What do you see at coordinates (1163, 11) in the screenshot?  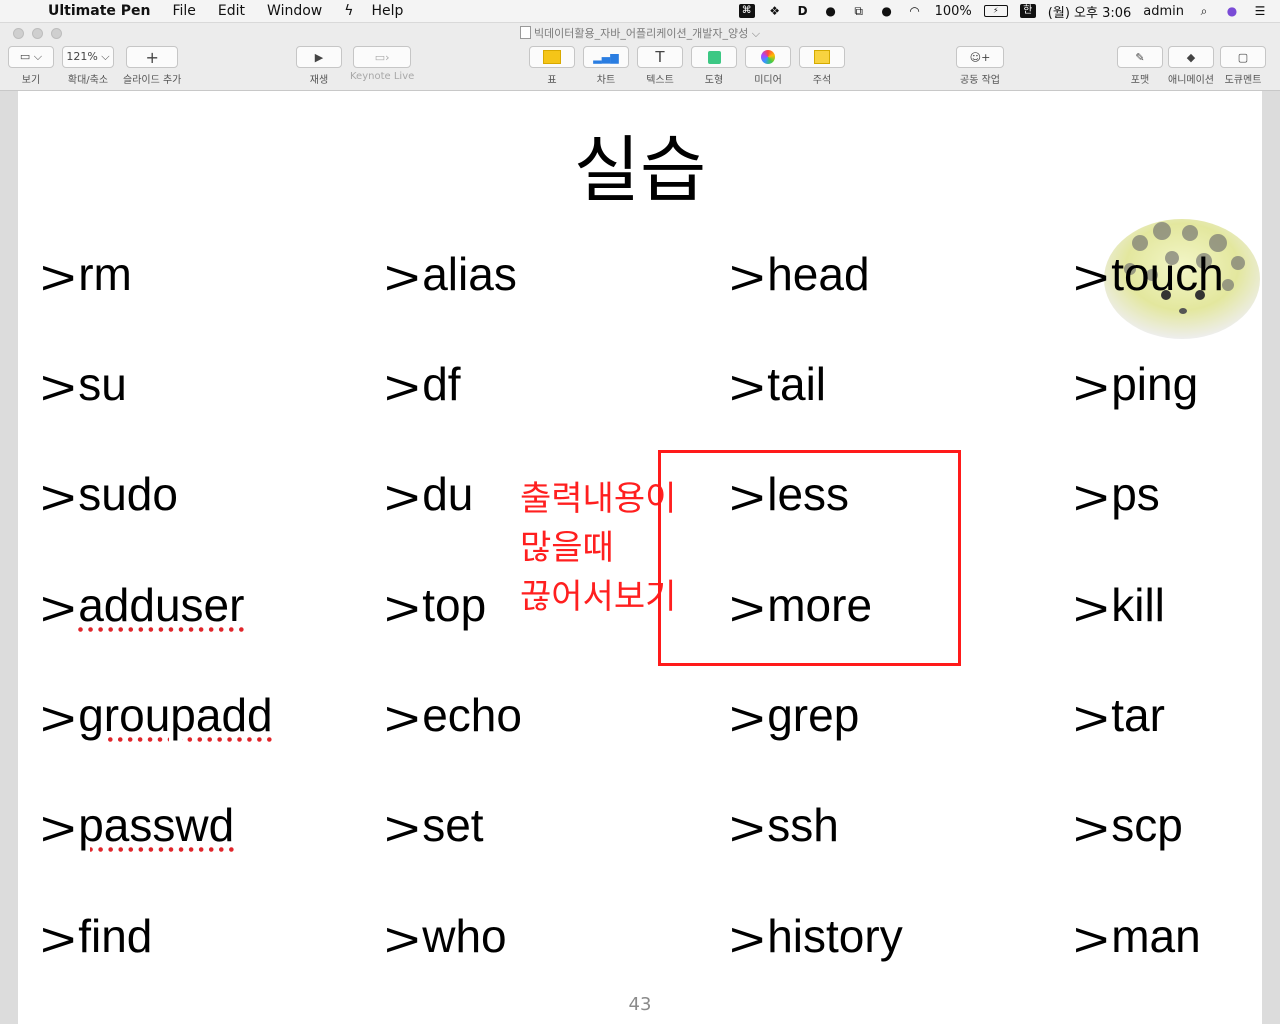 I see `menu-user: admin` at bounding box center [1163, 11].